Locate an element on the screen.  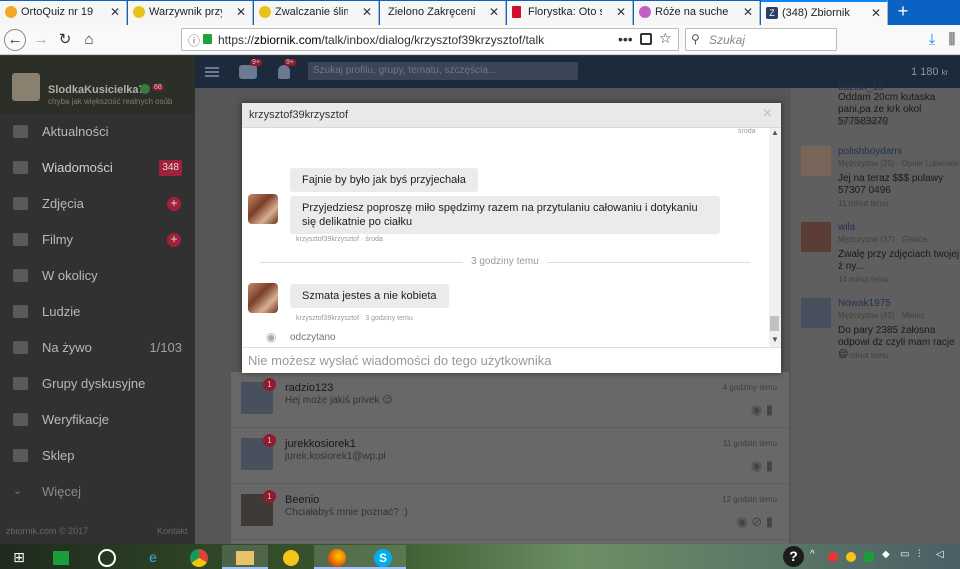
browser-tab-6: Róże na suche bukie✕ is located at coordinates (697, 13).